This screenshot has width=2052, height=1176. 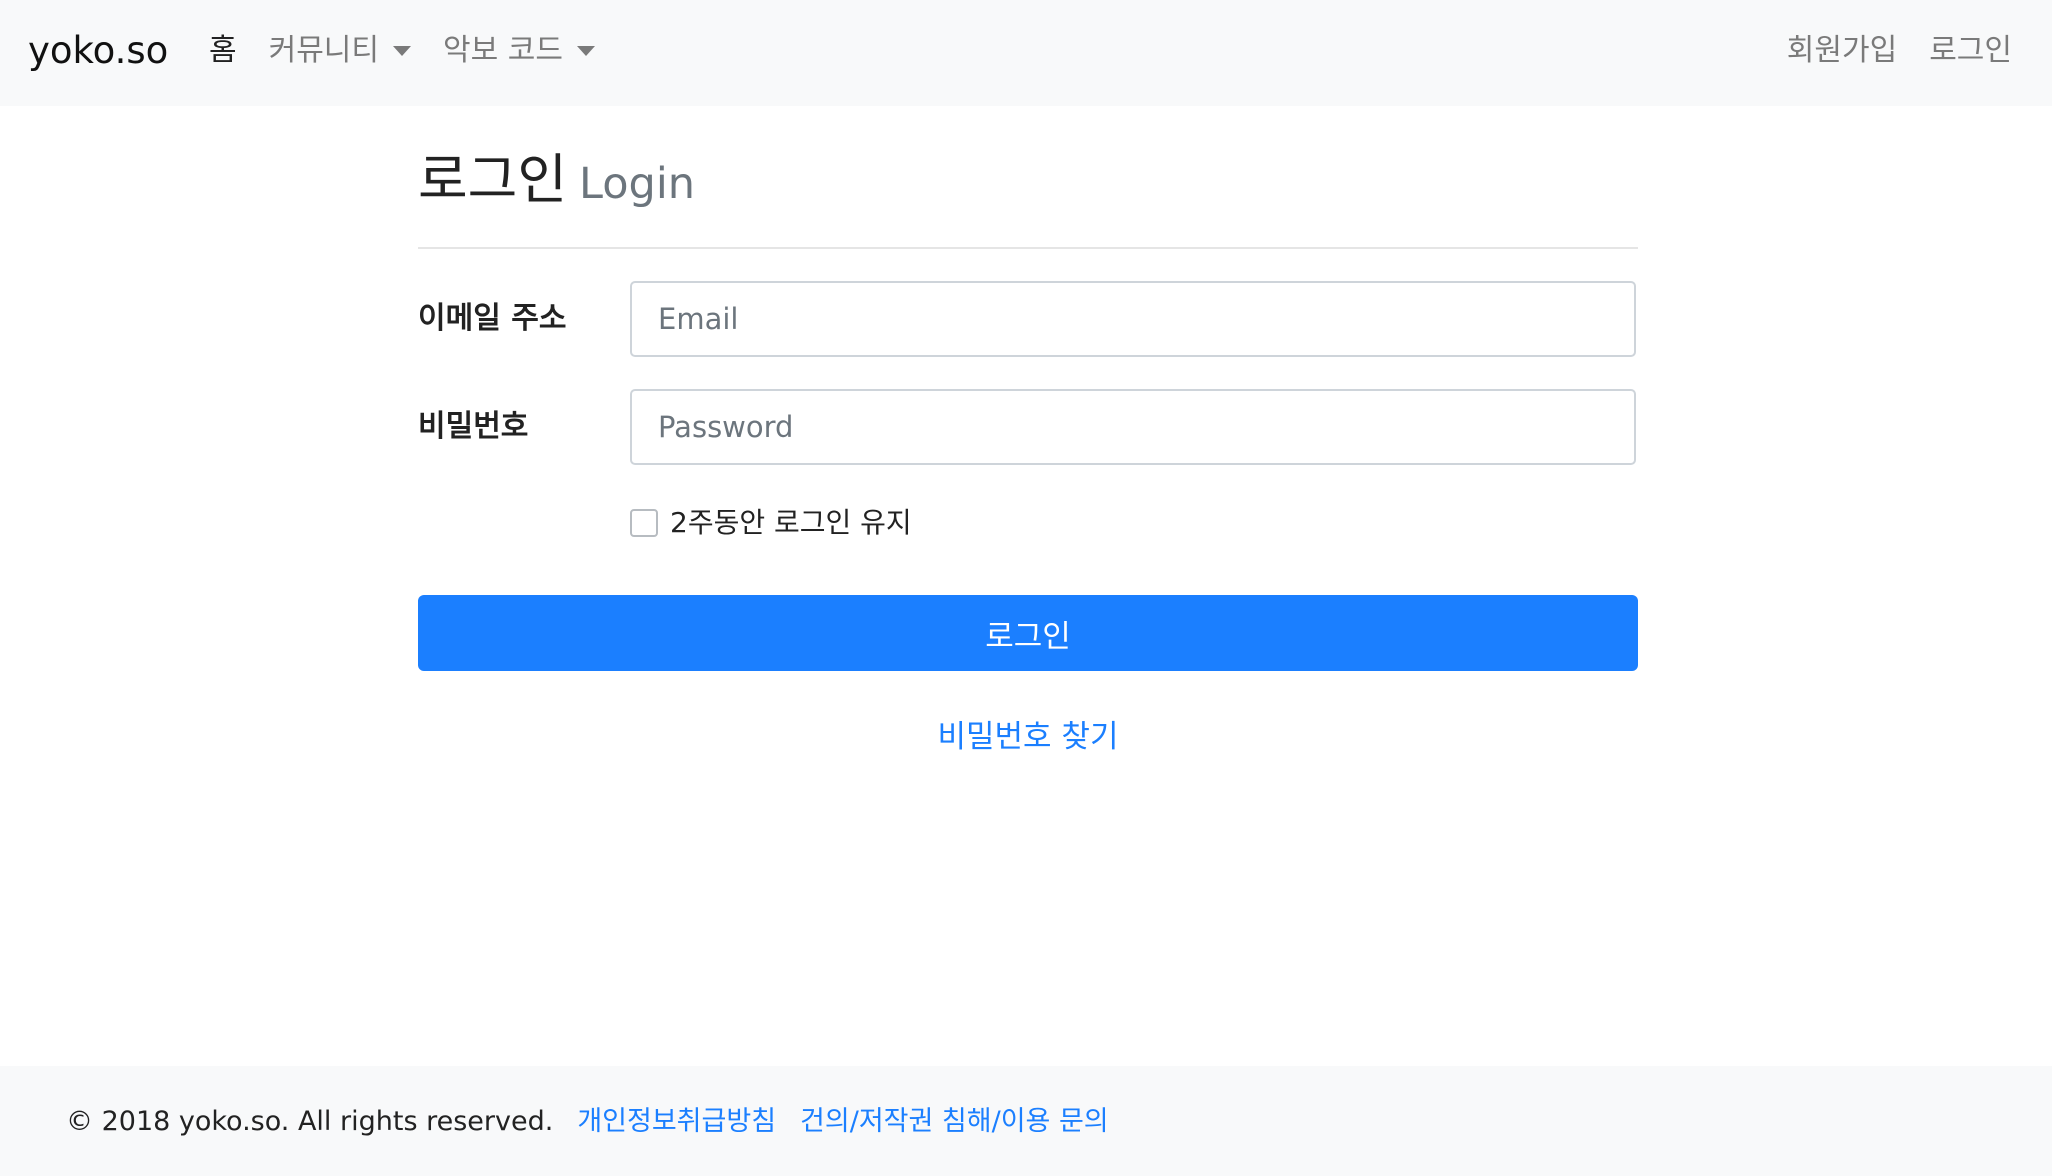 What do you see at coordinates (493, 179) in the screenshot?
I see `page-title-korean: 로그인` at bounding box center [493, 179].